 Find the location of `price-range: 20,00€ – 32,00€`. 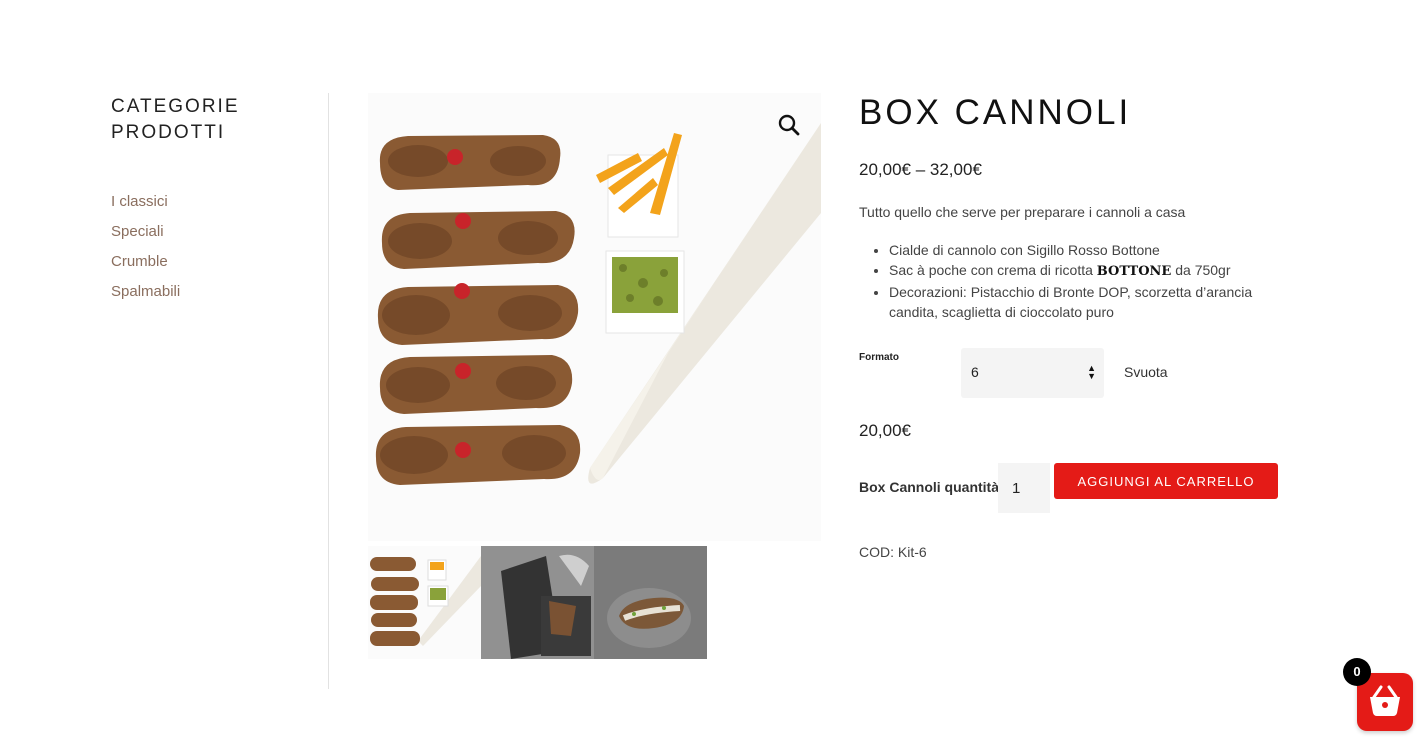

price-range: 20,00€ – 32,00€ is located at coordinates (920, 169).